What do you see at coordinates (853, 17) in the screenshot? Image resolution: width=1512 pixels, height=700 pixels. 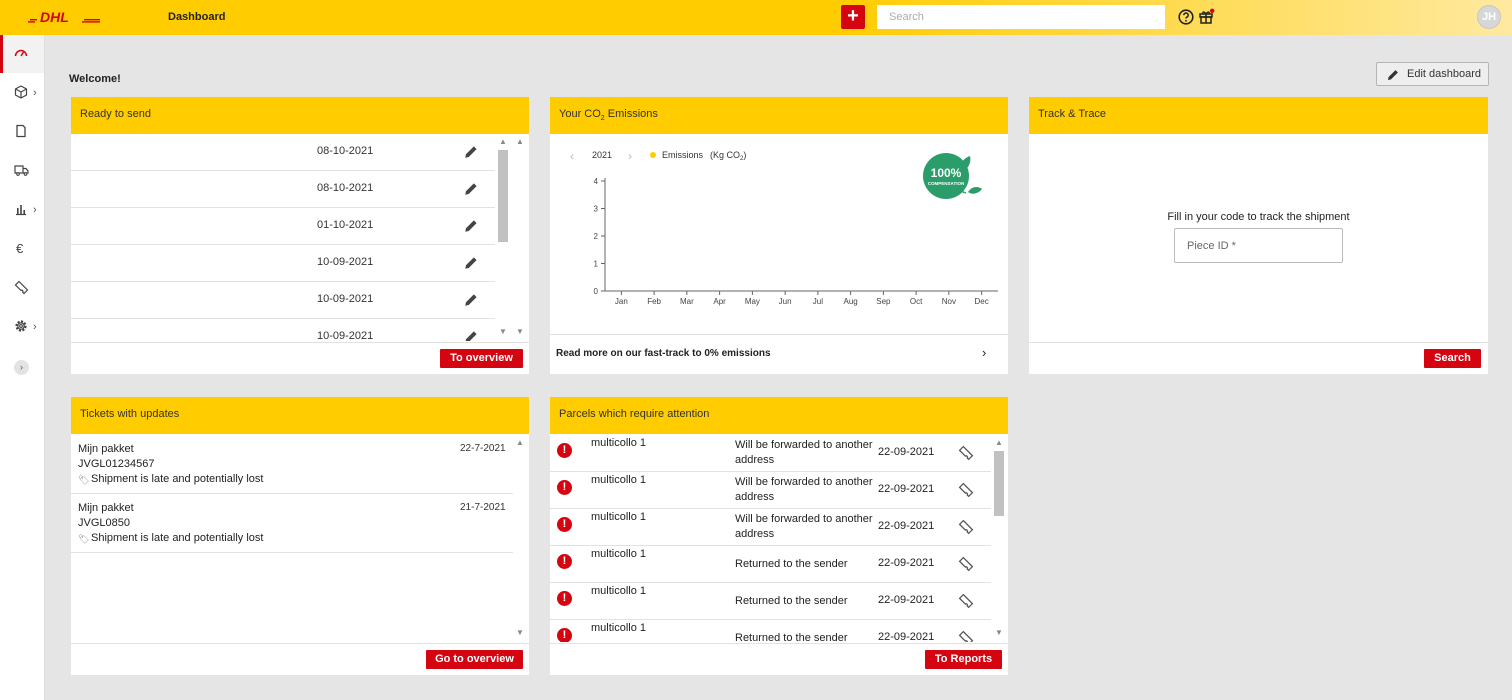 I see `add-button: +` at bounding box center [853, 17].